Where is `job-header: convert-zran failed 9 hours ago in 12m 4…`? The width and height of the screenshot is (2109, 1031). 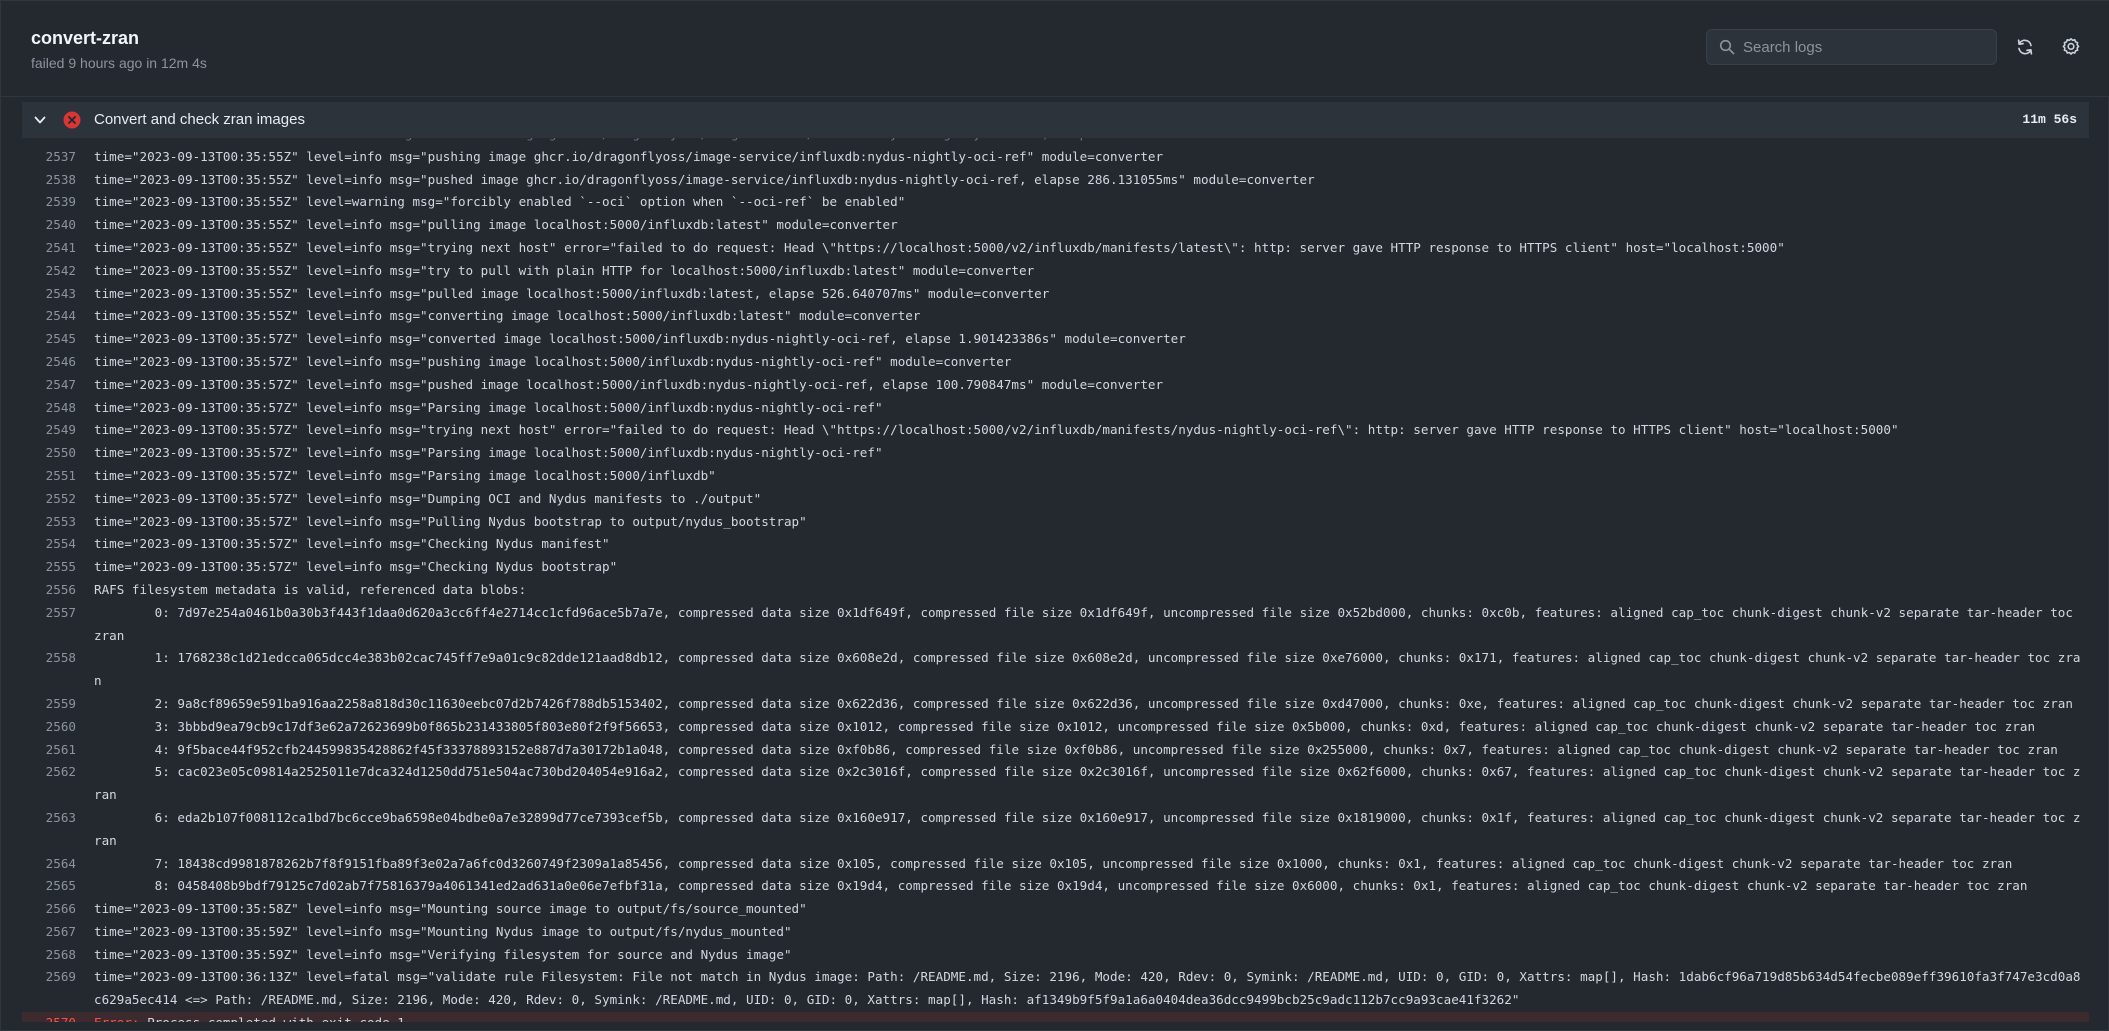
job-header: convert-zran failed 9 hours ago in 12m 4… is located at coordinates (1055, 49).